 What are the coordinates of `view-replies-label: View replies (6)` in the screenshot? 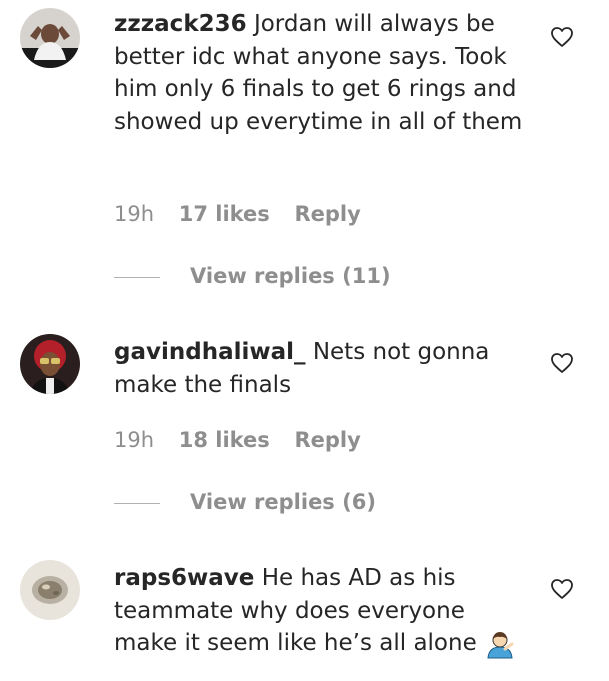 It's located at (283, 502).